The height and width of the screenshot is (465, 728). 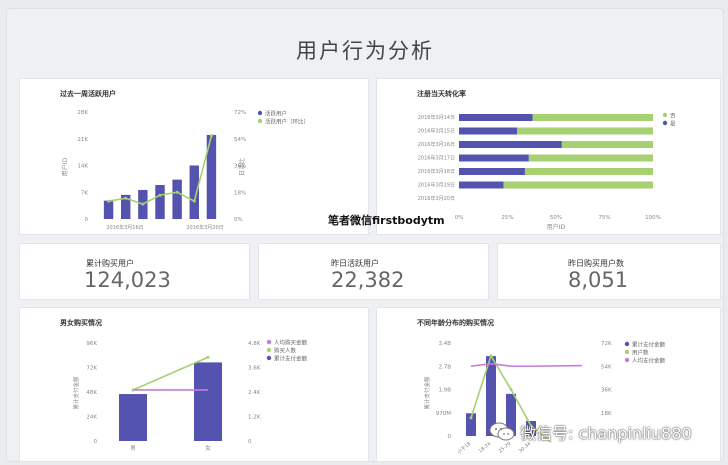 What do you see at coordinates (240, 140) in the screenshot?
I see `axis-tick-label: 54%` at bounding box center [240, 140].